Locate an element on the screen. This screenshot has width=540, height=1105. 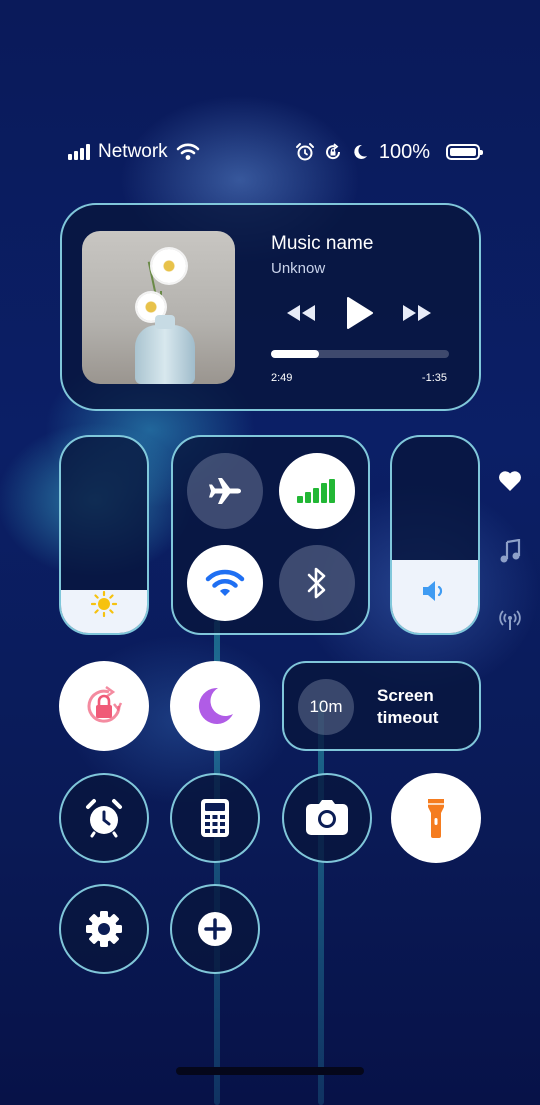
rewind-icon is located at coordinates (301, 313).